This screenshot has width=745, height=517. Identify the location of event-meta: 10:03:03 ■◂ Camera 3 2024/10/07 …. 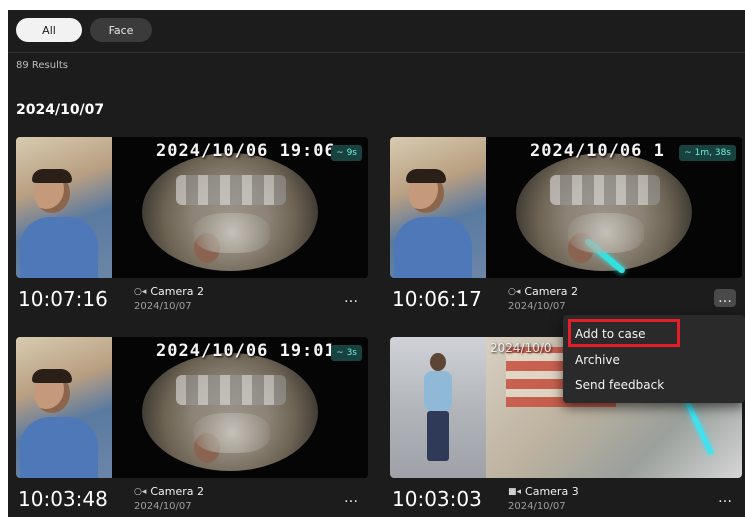
(566, 500).